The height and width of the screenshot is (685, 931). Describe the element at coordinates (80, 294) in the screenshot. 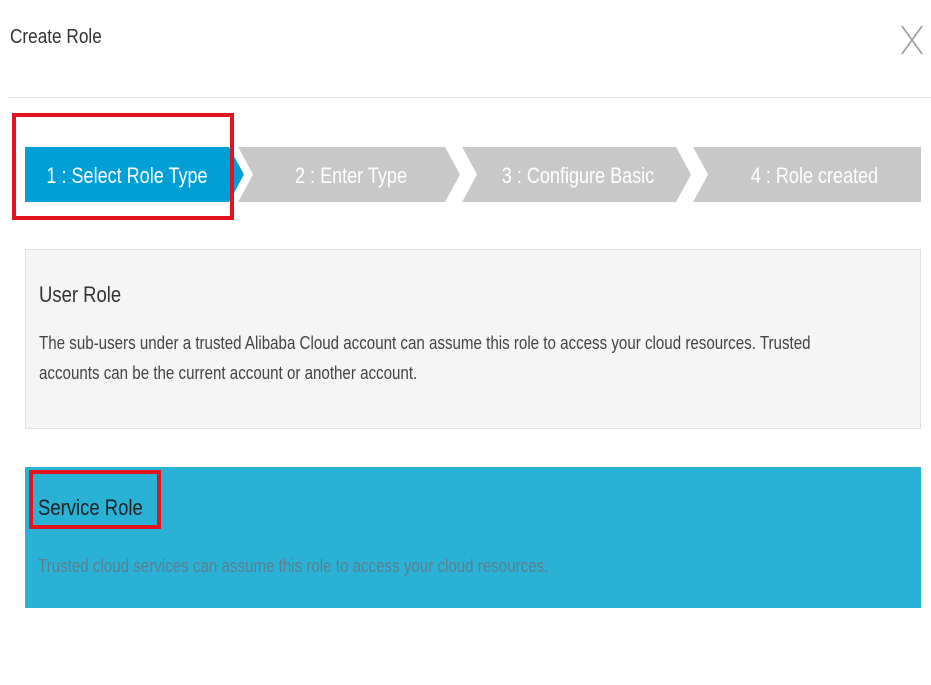

I see `user-role-title: User Role` at that location.